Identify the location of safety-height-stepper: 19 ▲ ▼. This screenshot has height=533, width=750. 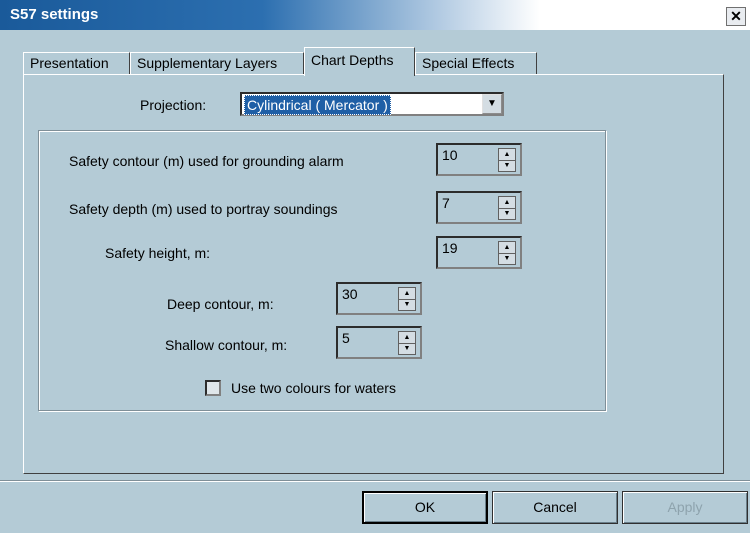
(479, 252).